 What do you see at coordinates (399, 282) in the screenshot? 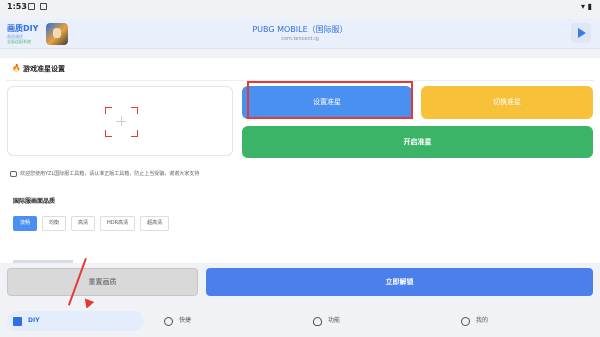
I see `unlock-now-button: 立即解锁` at bounding box center [399, 282].